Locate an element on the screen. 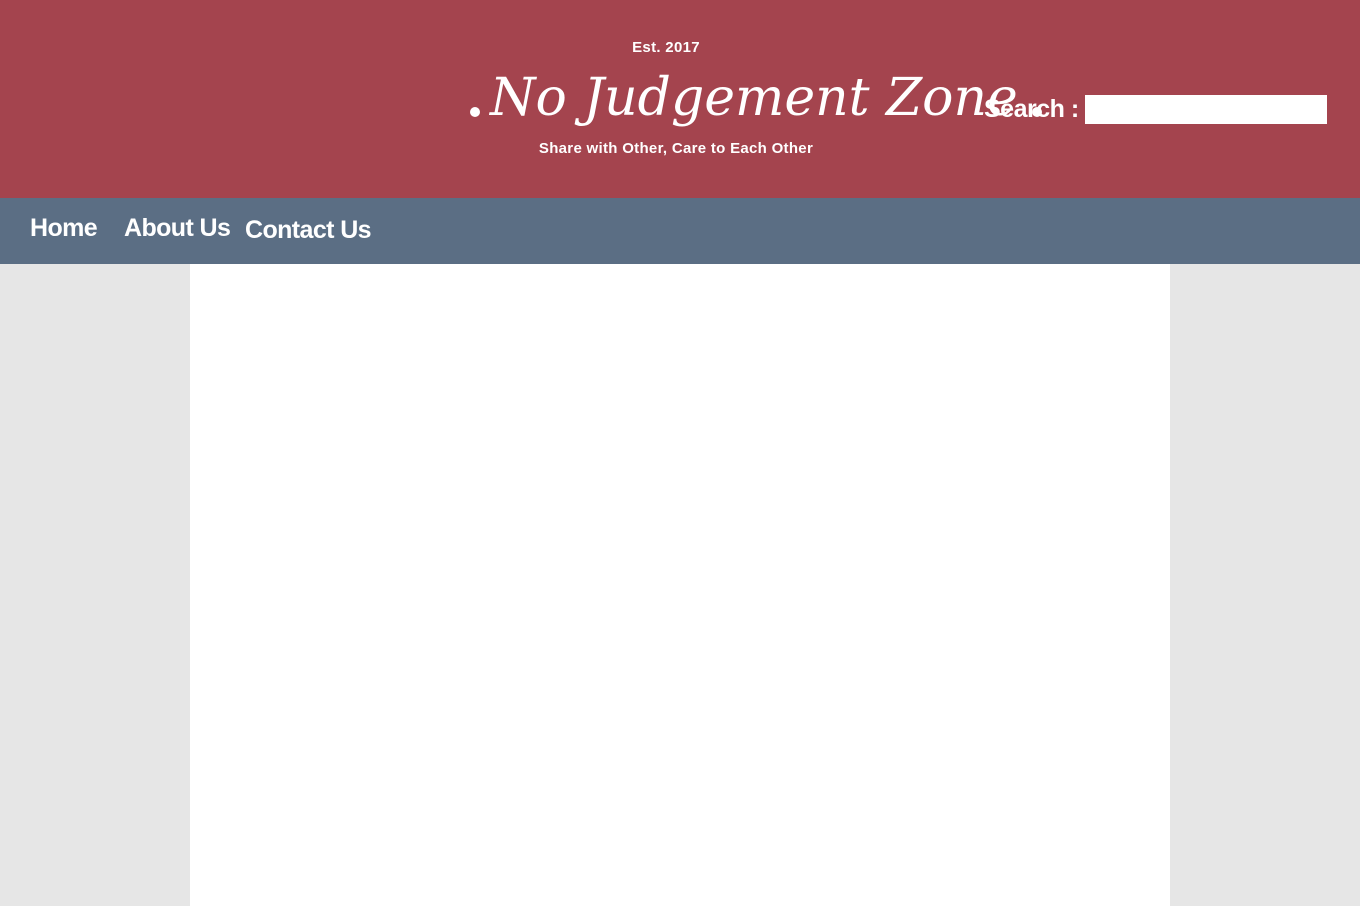 This screenshot has width=1360, height=906. site-title-text: No Judgement Zone is located at coordinates (754, 98).